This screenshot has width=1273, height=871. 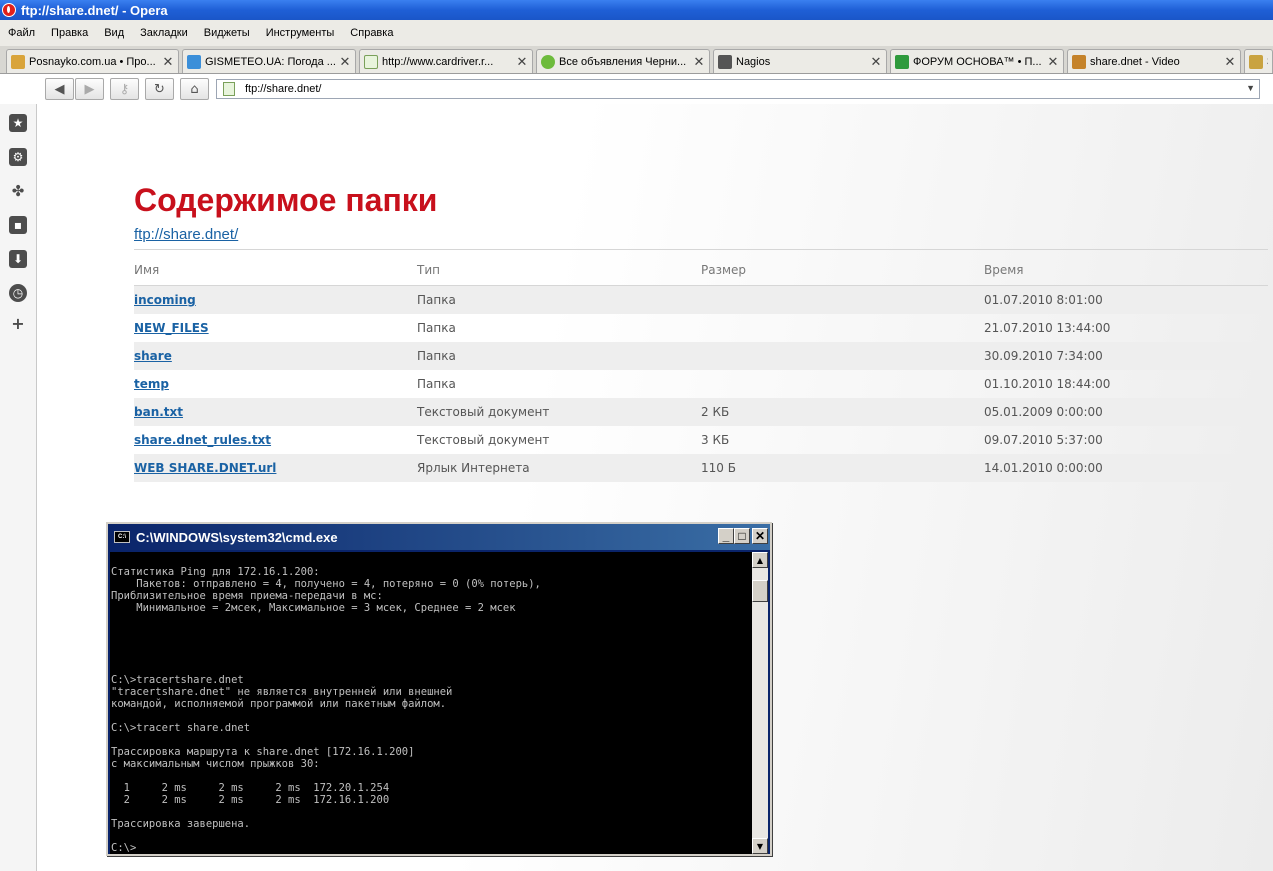 I want to click on chevron-down-icon: ▼, so click(x=1250, y=88).